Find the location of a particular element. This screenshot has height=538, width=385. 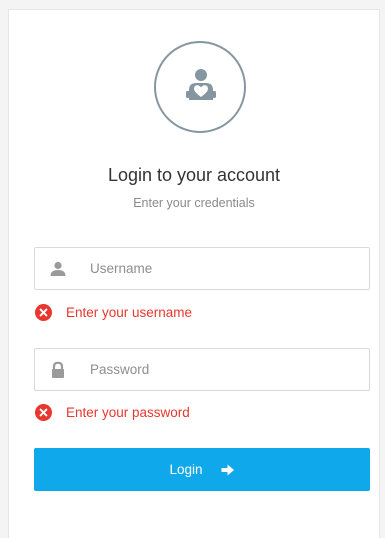

password-error-text: Enter your password is located at coordinates (128, 412).